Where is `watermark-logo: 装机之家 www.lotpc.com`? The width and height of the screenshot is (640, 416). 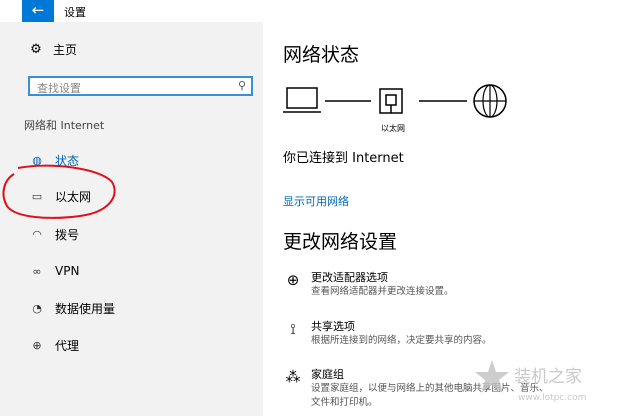 watermark-logo: 装机之家 www.lotpc.com is located at coordinates (530, 381).